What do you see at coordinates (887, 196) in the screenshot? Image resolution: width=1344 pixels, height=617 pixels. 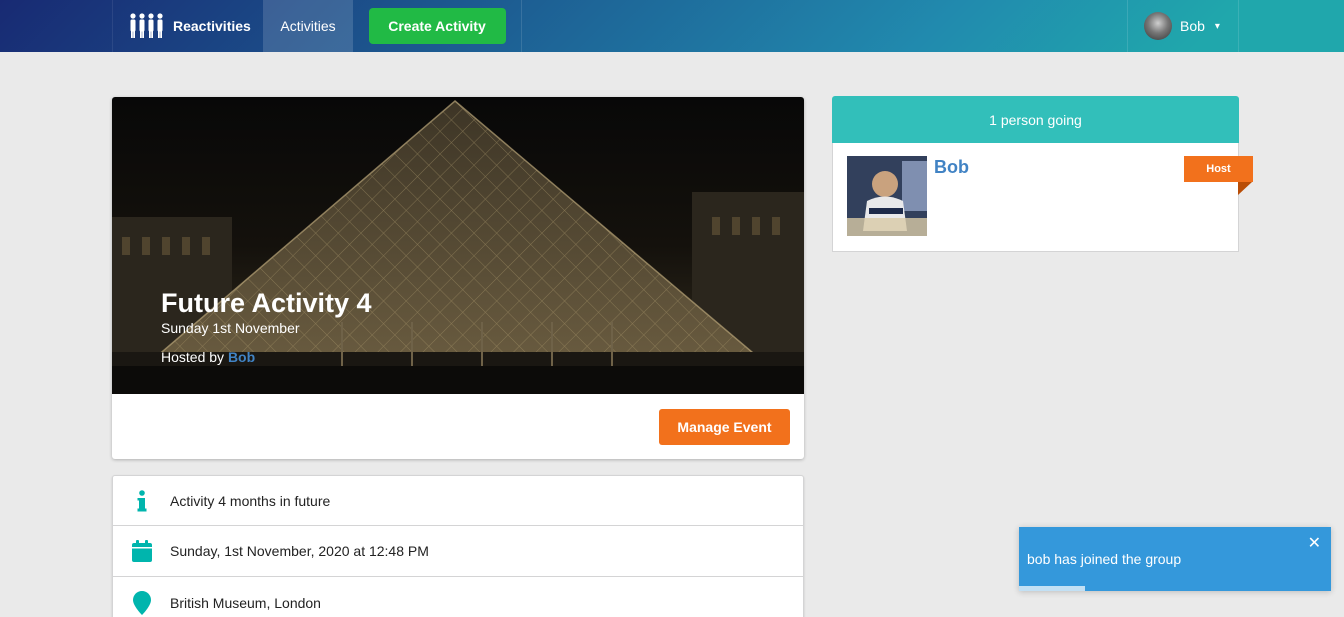 I see `attendee-photo` at bounding box center [887, 196].